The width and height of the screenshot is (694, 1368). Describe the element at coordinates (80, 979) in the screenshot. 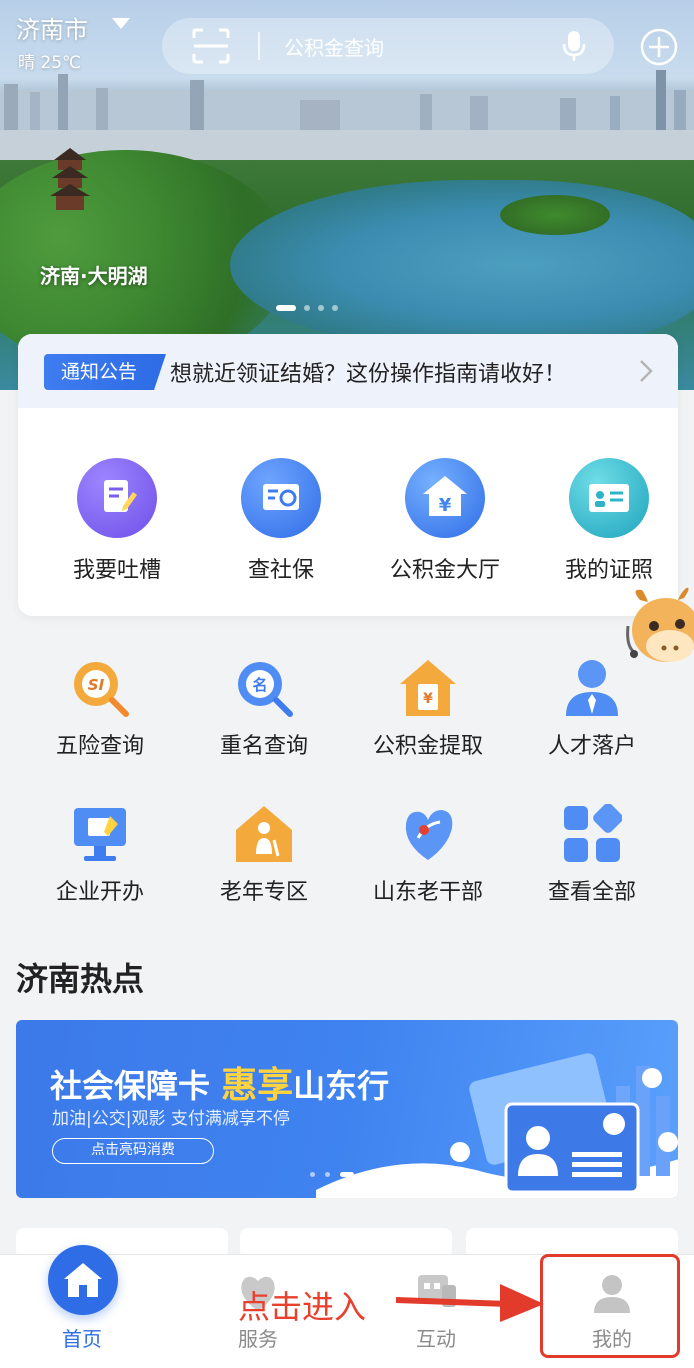

I see `section-title: 济南热点` at that location.